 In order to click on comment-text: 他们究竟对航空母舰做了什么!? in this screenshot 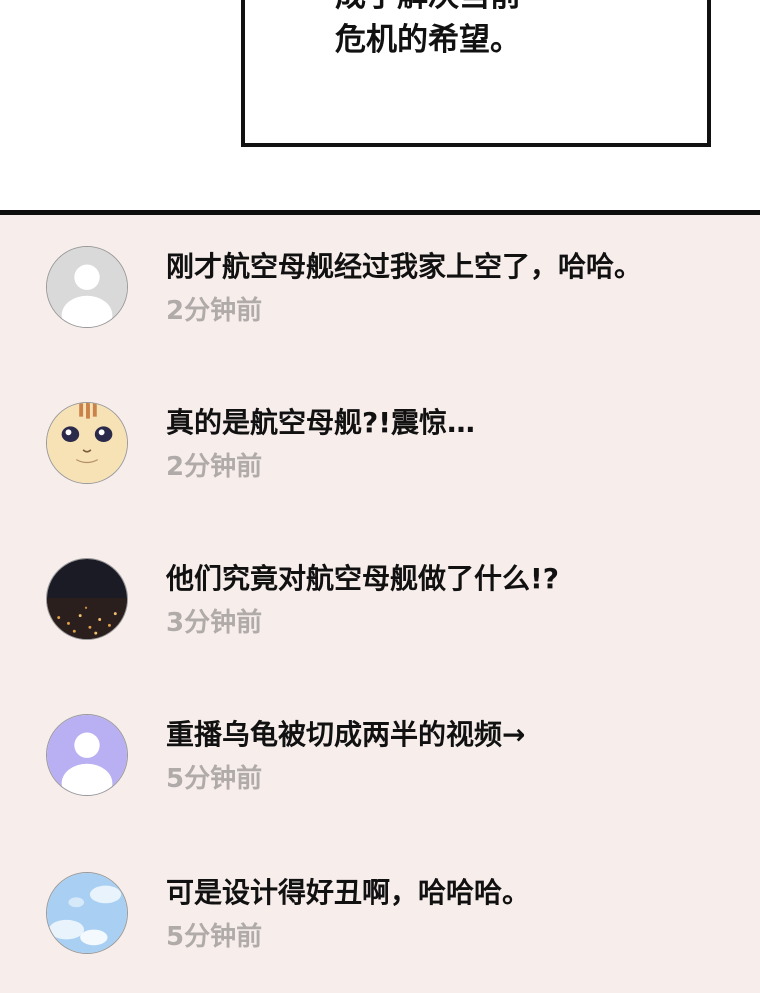, I will do `click(363, 578)`.